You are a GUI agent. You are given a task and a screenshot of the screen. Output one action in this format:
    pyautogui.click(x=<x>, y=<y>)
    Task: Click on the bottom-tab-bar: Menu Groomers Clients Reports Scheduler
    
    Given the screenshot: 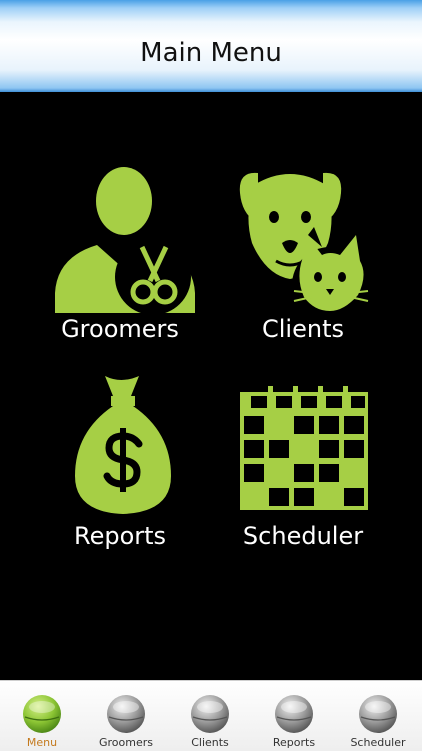 What is the action you would take?
    pyautogui.click(x=211, y=715)
    